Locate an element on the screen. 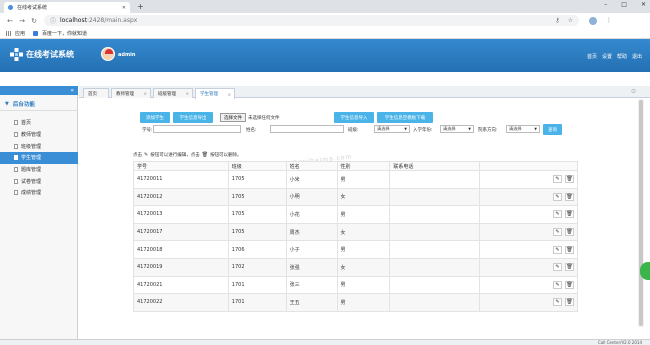  import-students-button: 学生信息导入 is located at coordinates (354, 117).